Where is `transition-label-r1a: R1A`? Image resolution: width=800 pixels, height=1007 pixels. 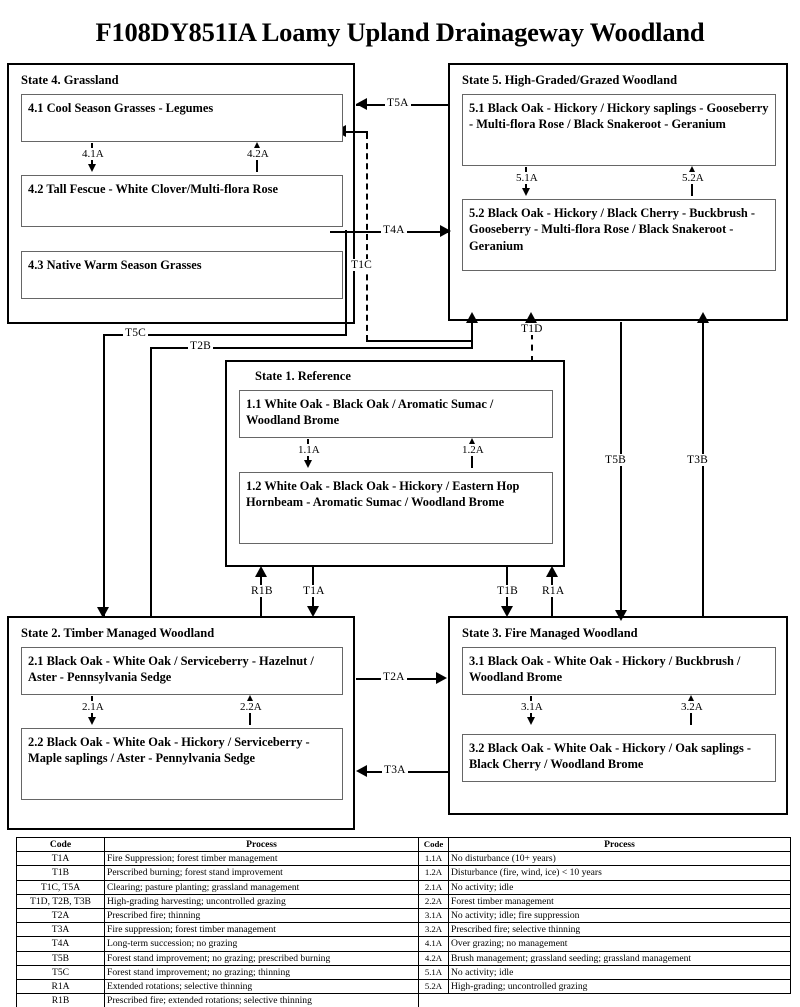 transition-label-r1a: R1A is located at coordinates (553, 591).